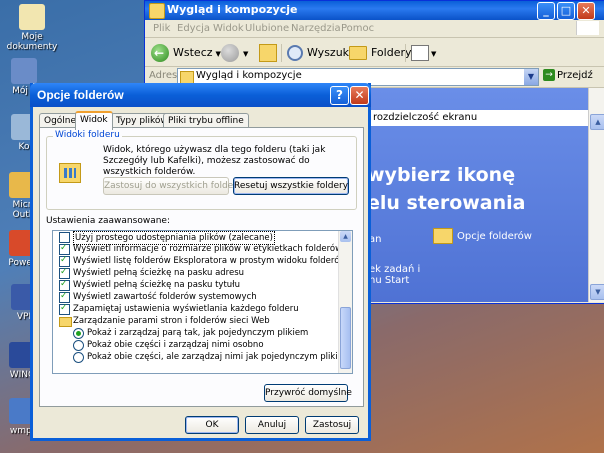 This screenshot has height=453, width=604. Describe the element at coordinates (420, 53) in the screenshot. I see `views-icon` at that location.